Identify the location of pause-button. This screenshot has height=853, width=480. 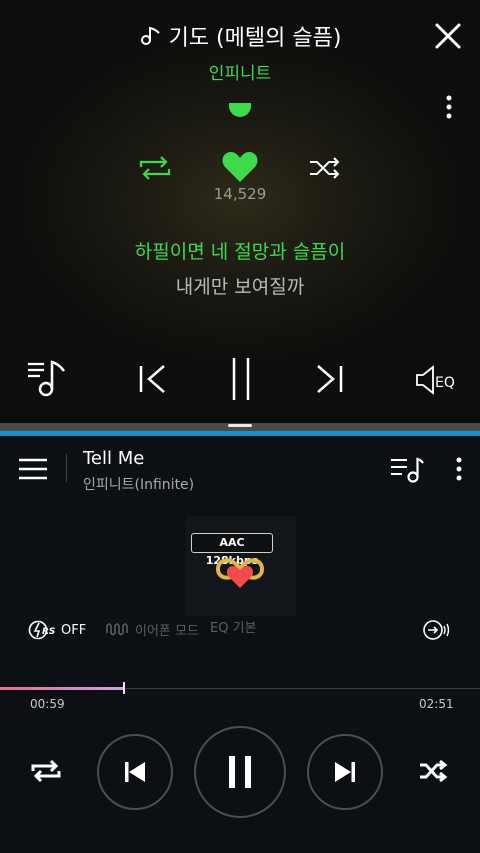
(240, 772).